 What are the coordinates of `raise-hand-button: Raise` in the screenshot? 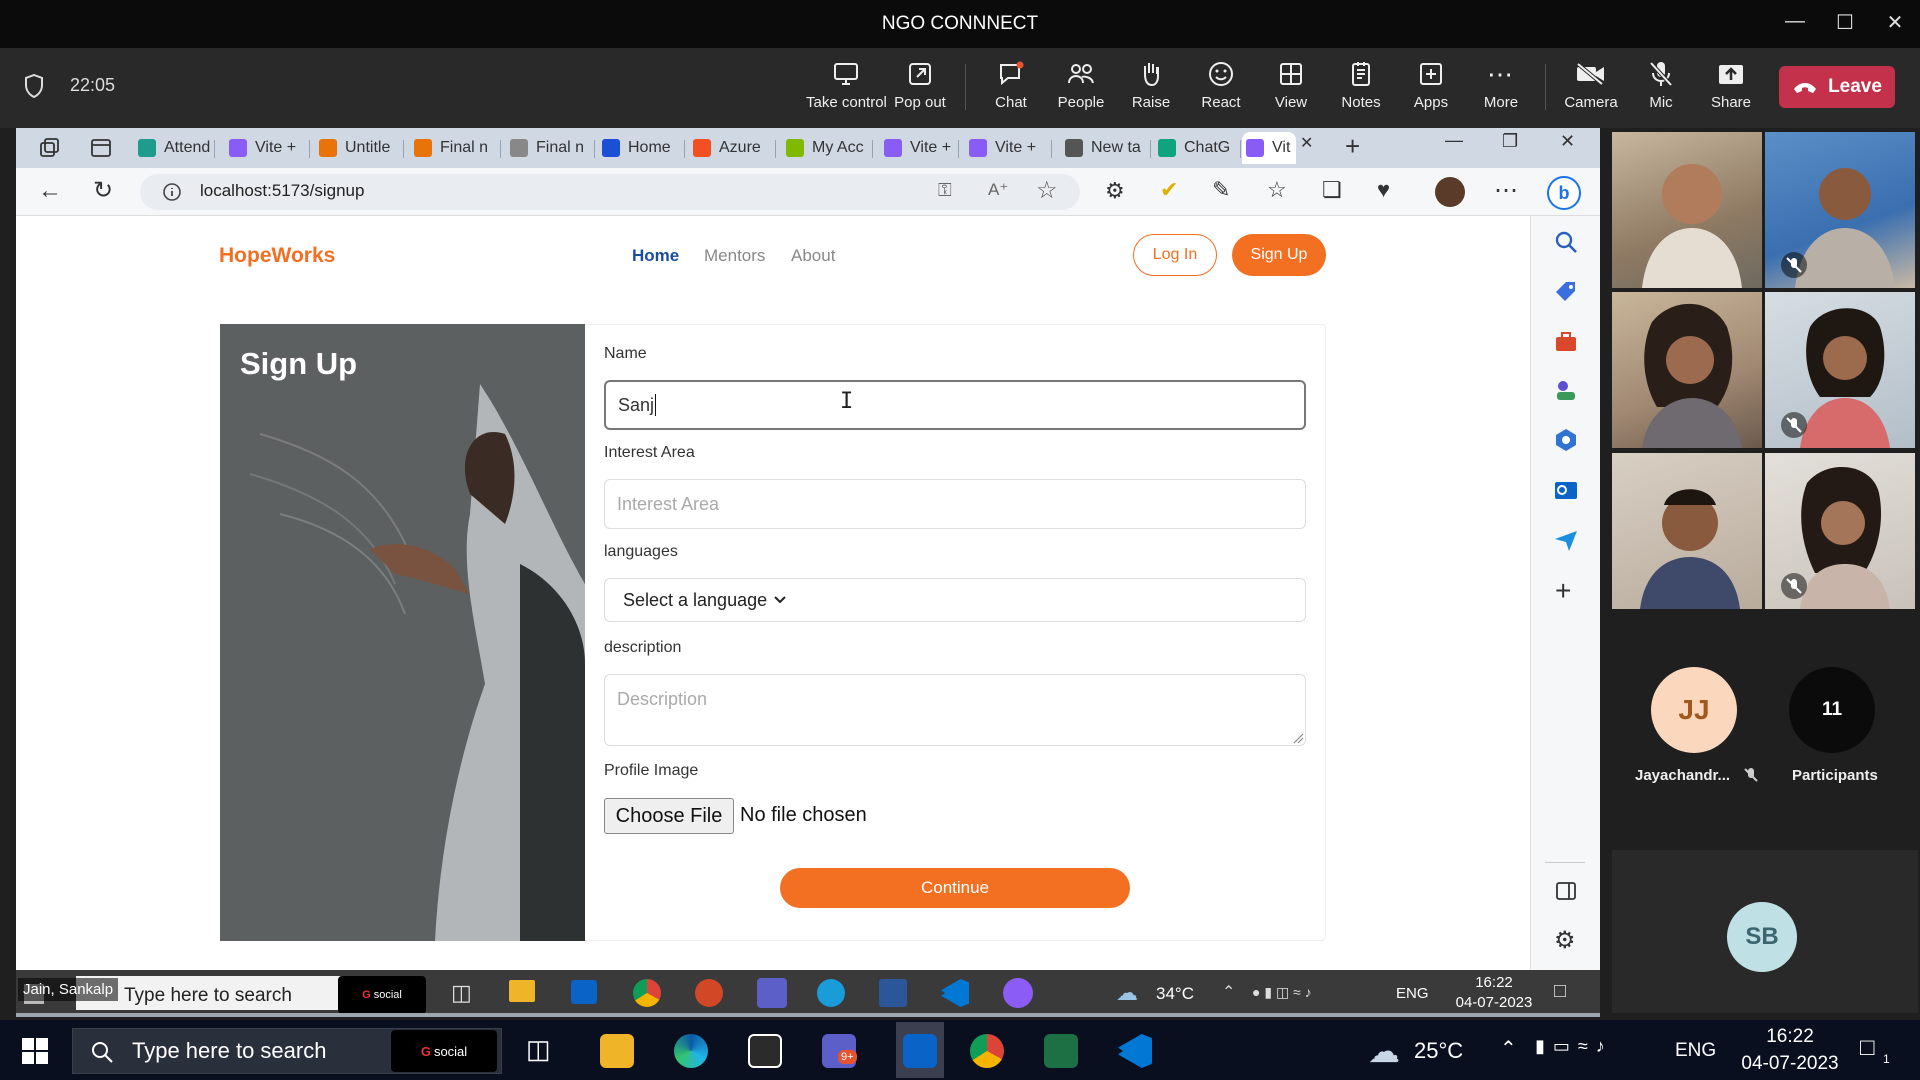 It's located at (1151, 83).